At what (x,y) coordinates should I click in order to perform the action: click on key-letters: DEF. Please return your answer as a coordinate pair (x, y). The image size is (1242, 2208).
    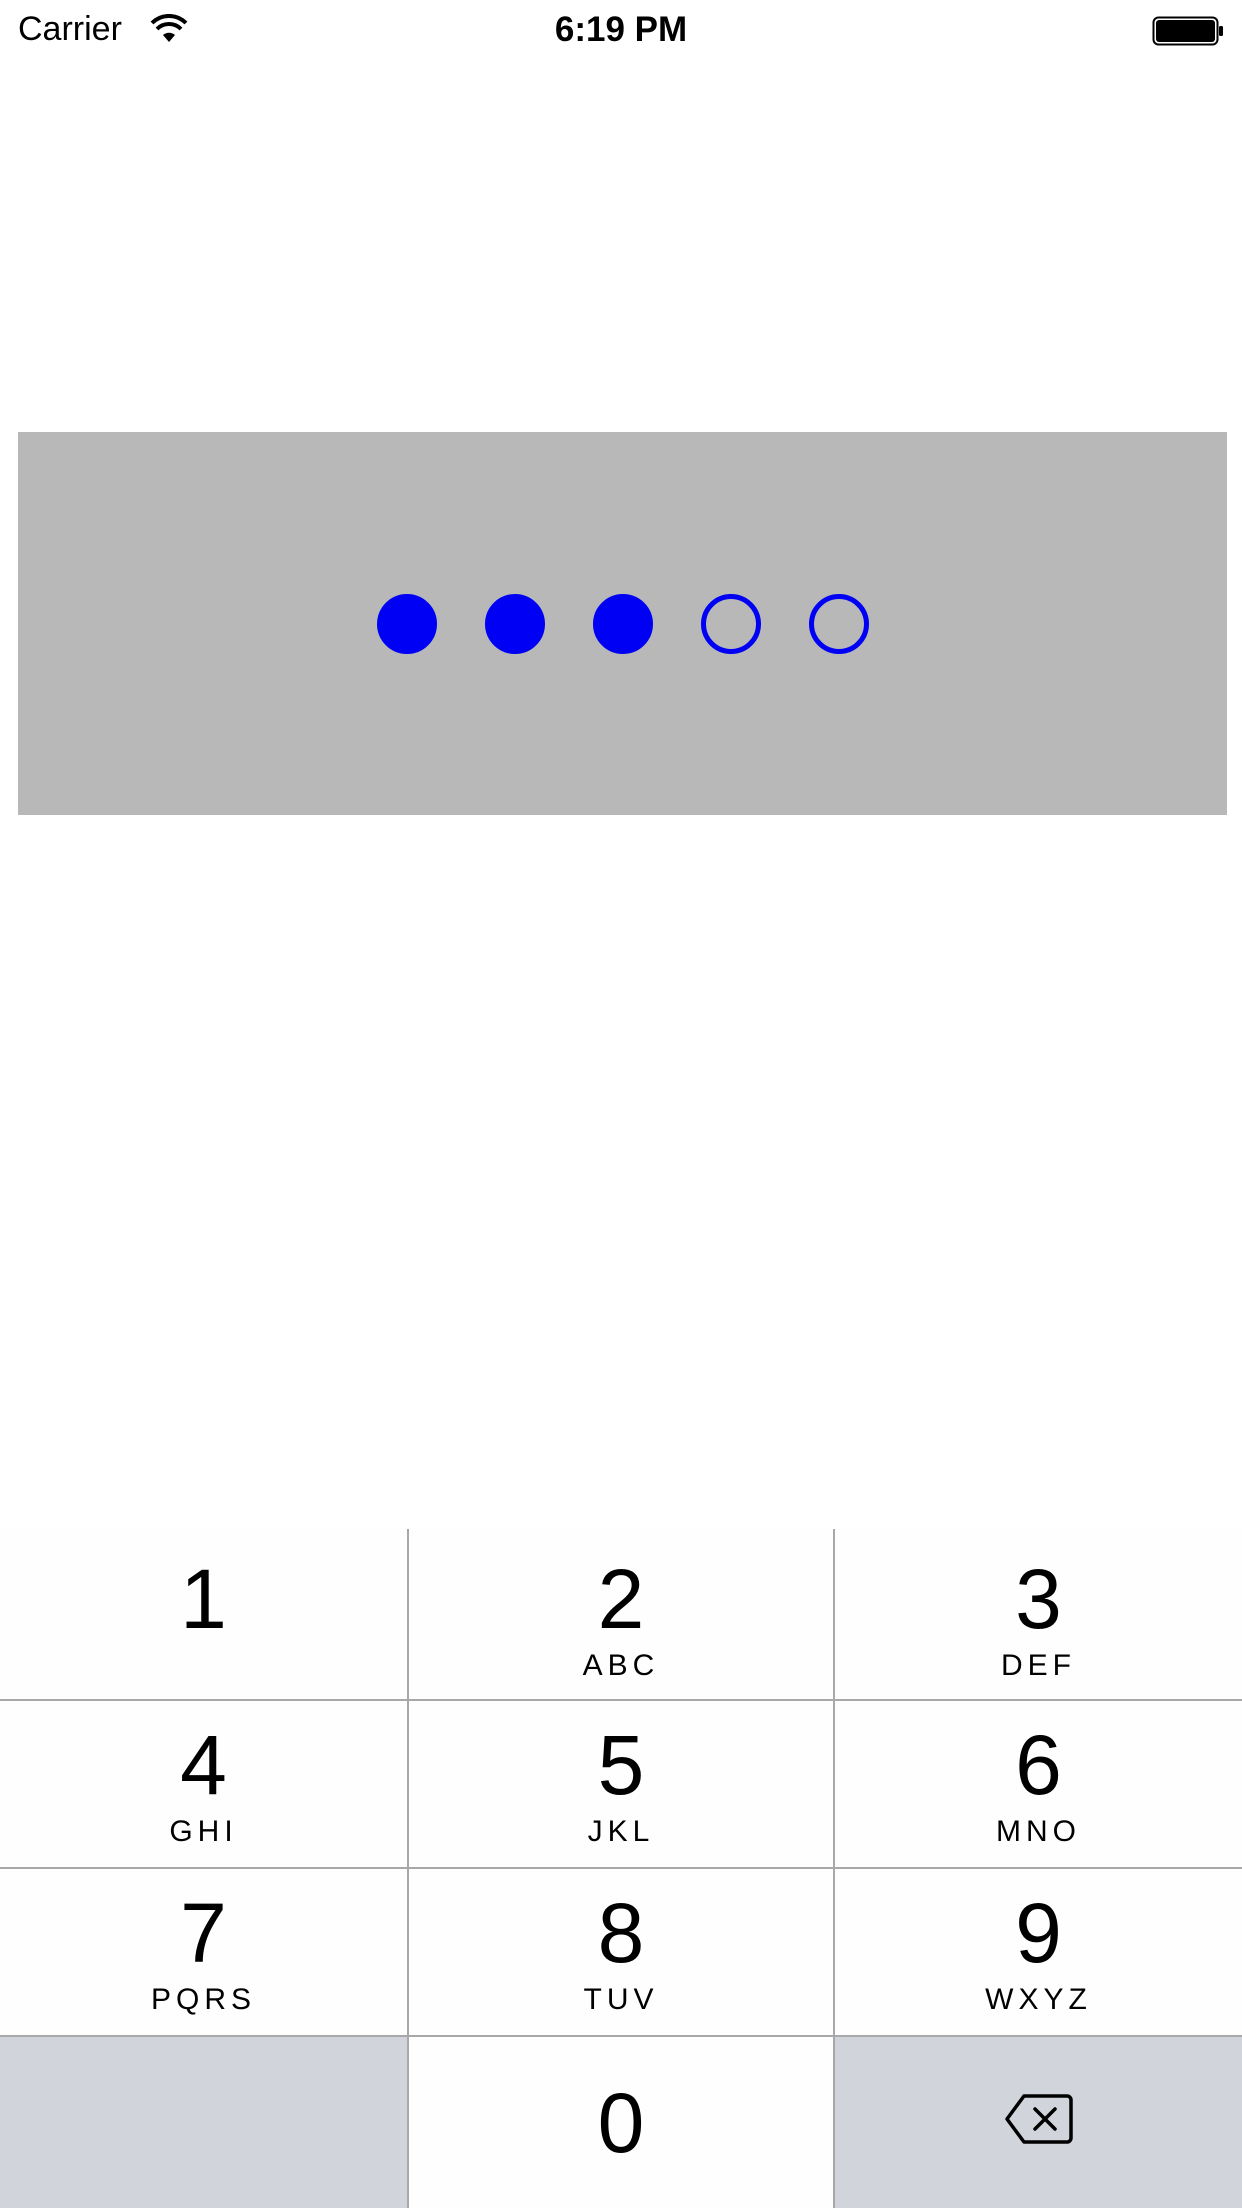
    Looking at the image, I should click on (1038, 1665).